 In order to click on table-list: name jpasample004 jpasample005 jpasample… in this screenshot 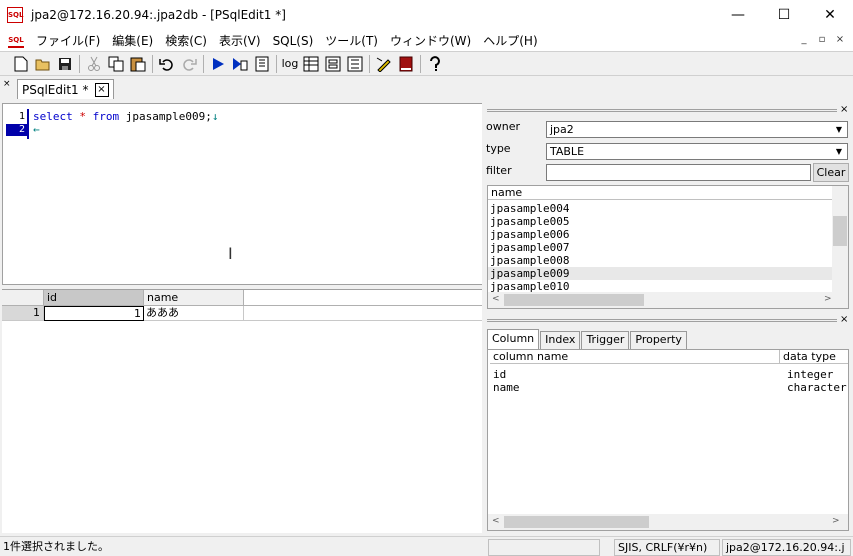, I will do `click(668, 247)`.